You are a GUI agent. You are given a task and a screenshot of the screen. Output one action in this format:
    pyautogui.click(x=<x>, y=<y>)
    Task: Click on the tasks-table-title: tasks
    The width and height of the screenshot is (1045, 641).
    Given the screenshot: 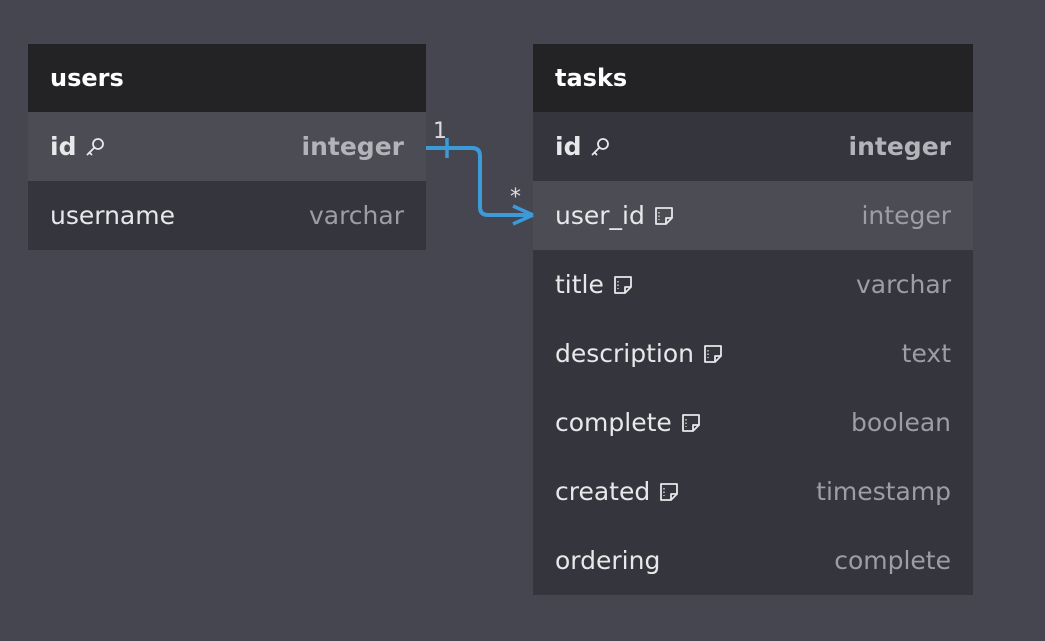 What is the action you would take?
    pyautogui.click(x=753, y=78)
    